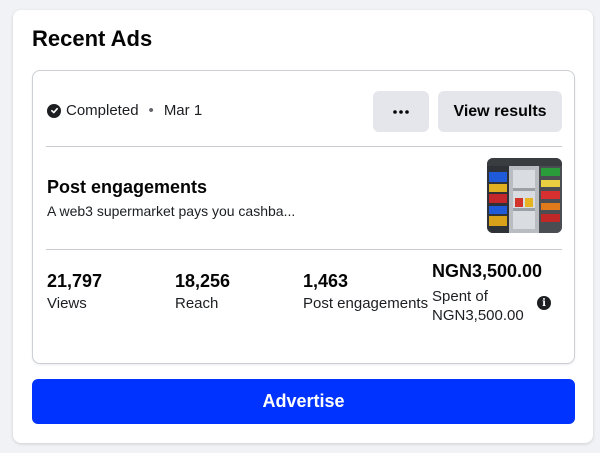 This screenshot has width=600, height=453. Describe the element at coordinates (326, 281) in the screenshot. I see `metric-value: 1,463` at that location.